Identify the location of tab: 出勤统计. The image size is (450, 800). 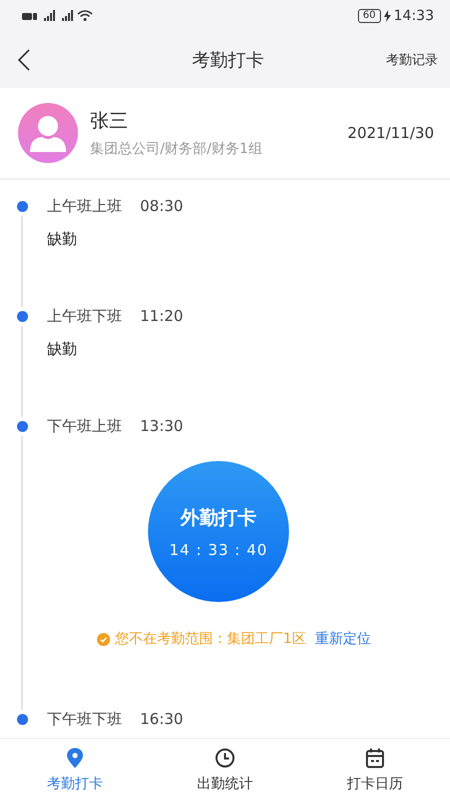
(225, 769).